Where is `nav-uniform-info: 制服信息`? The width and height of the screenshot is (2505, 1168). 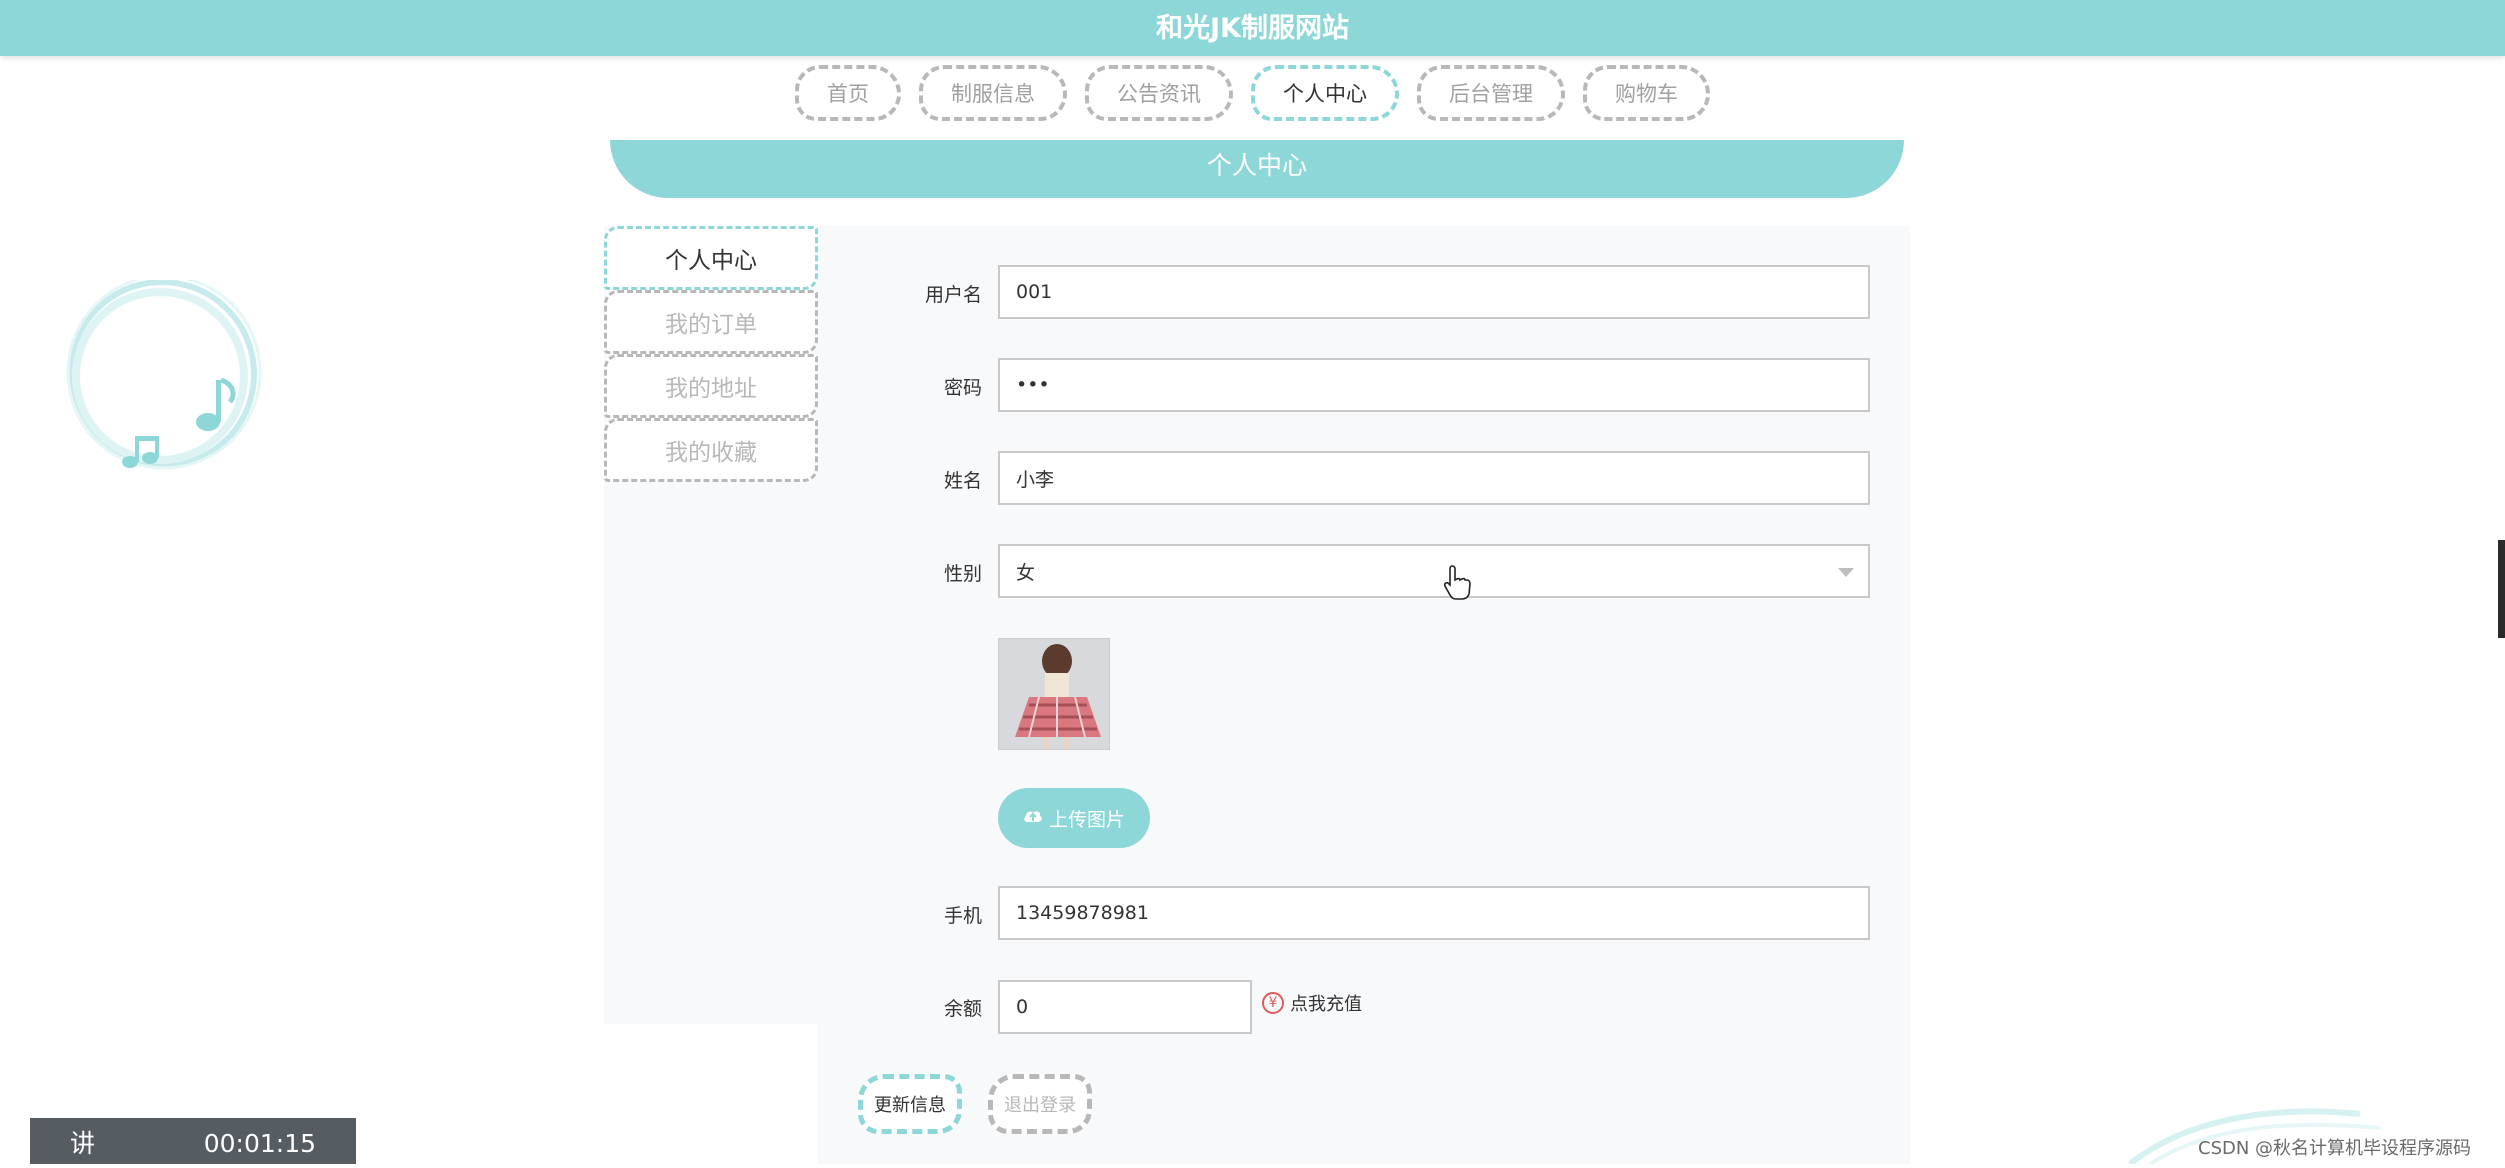 nav-uniform-info: 制服信息 is located at coordinates (993, 93).